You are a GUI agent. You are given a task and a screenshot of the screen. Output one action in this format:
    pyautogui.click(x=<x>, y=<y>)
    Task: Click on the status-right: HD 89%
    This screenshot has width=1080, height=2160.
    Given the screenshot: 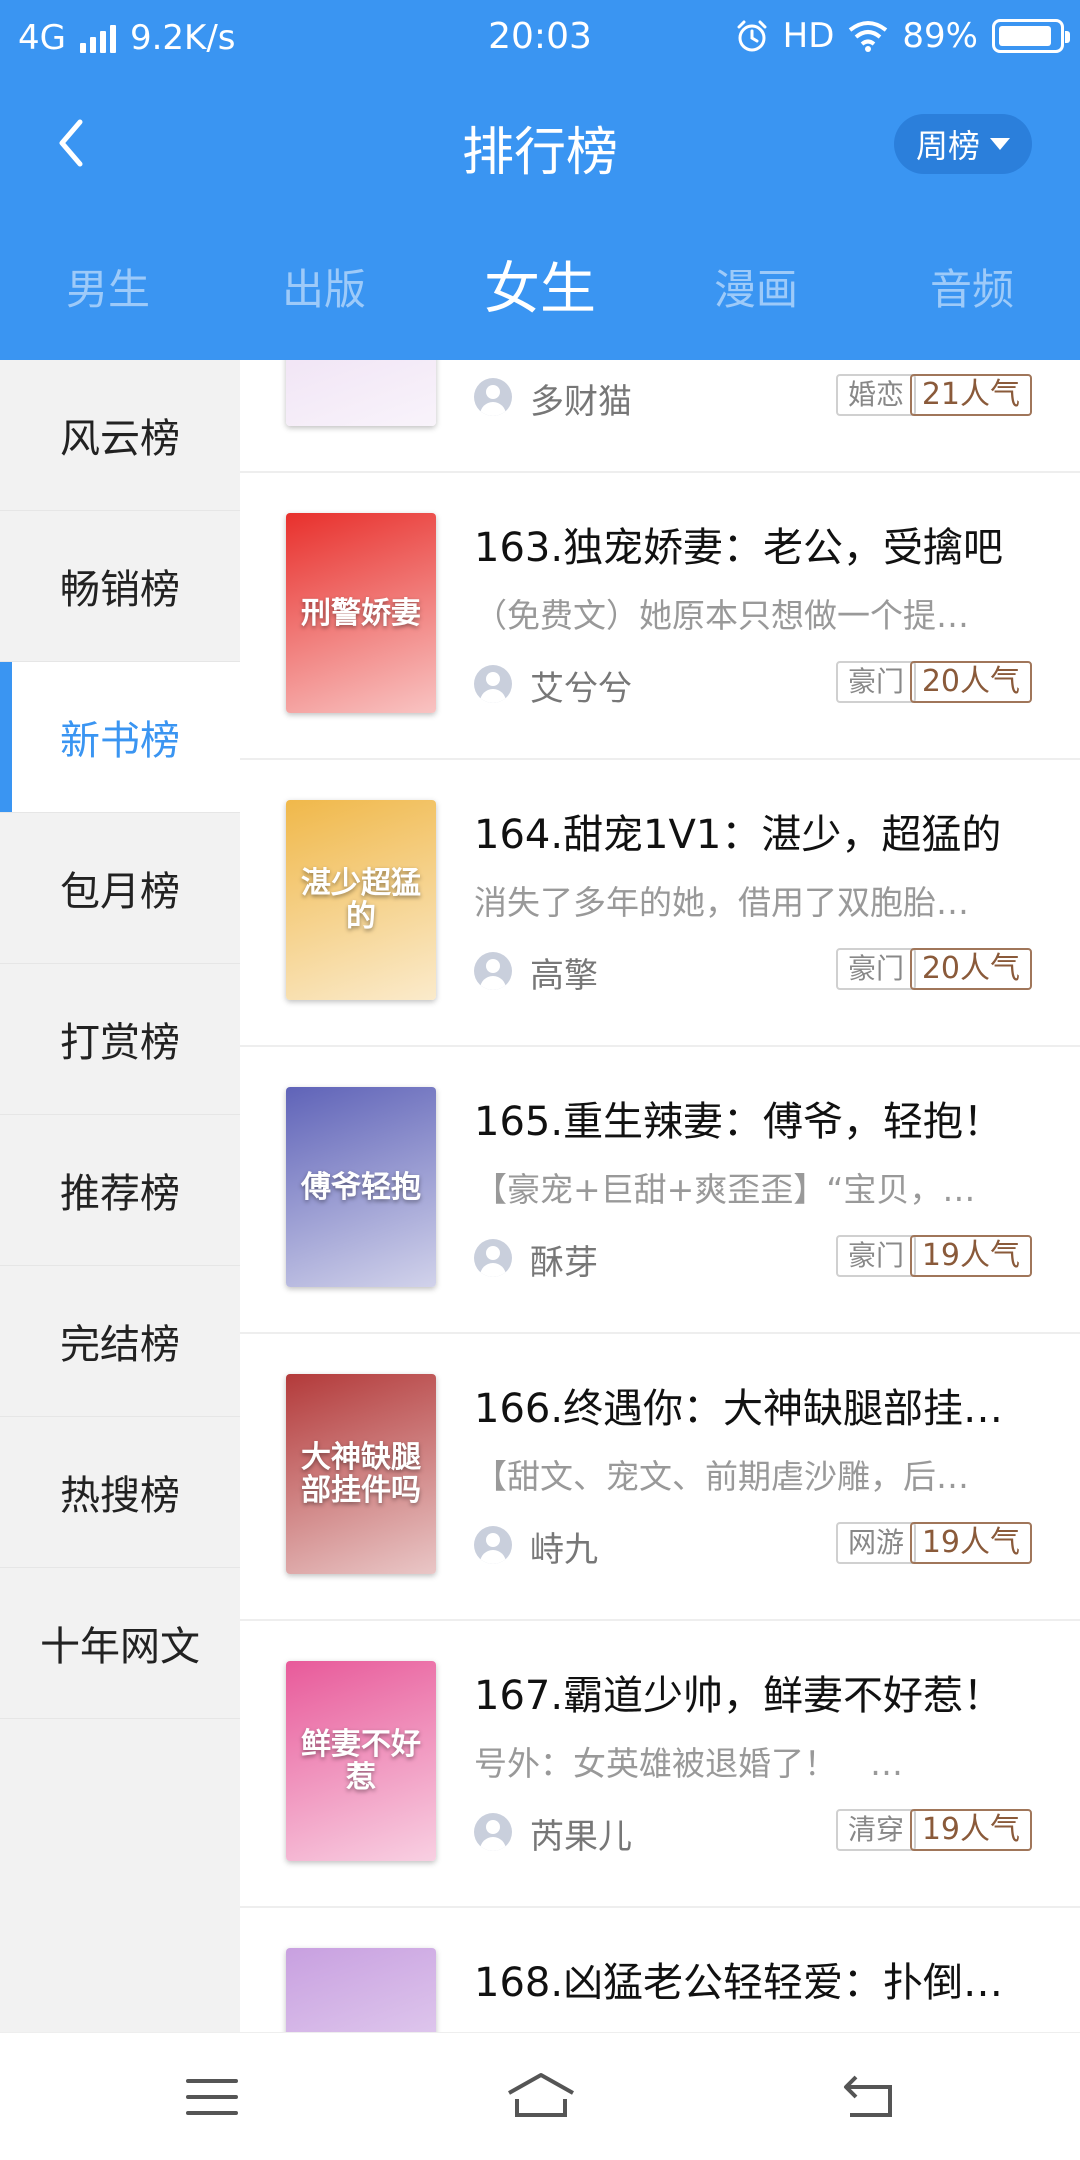 What is the action you would take?
    pyautogui.click(x=902, y=36)
    